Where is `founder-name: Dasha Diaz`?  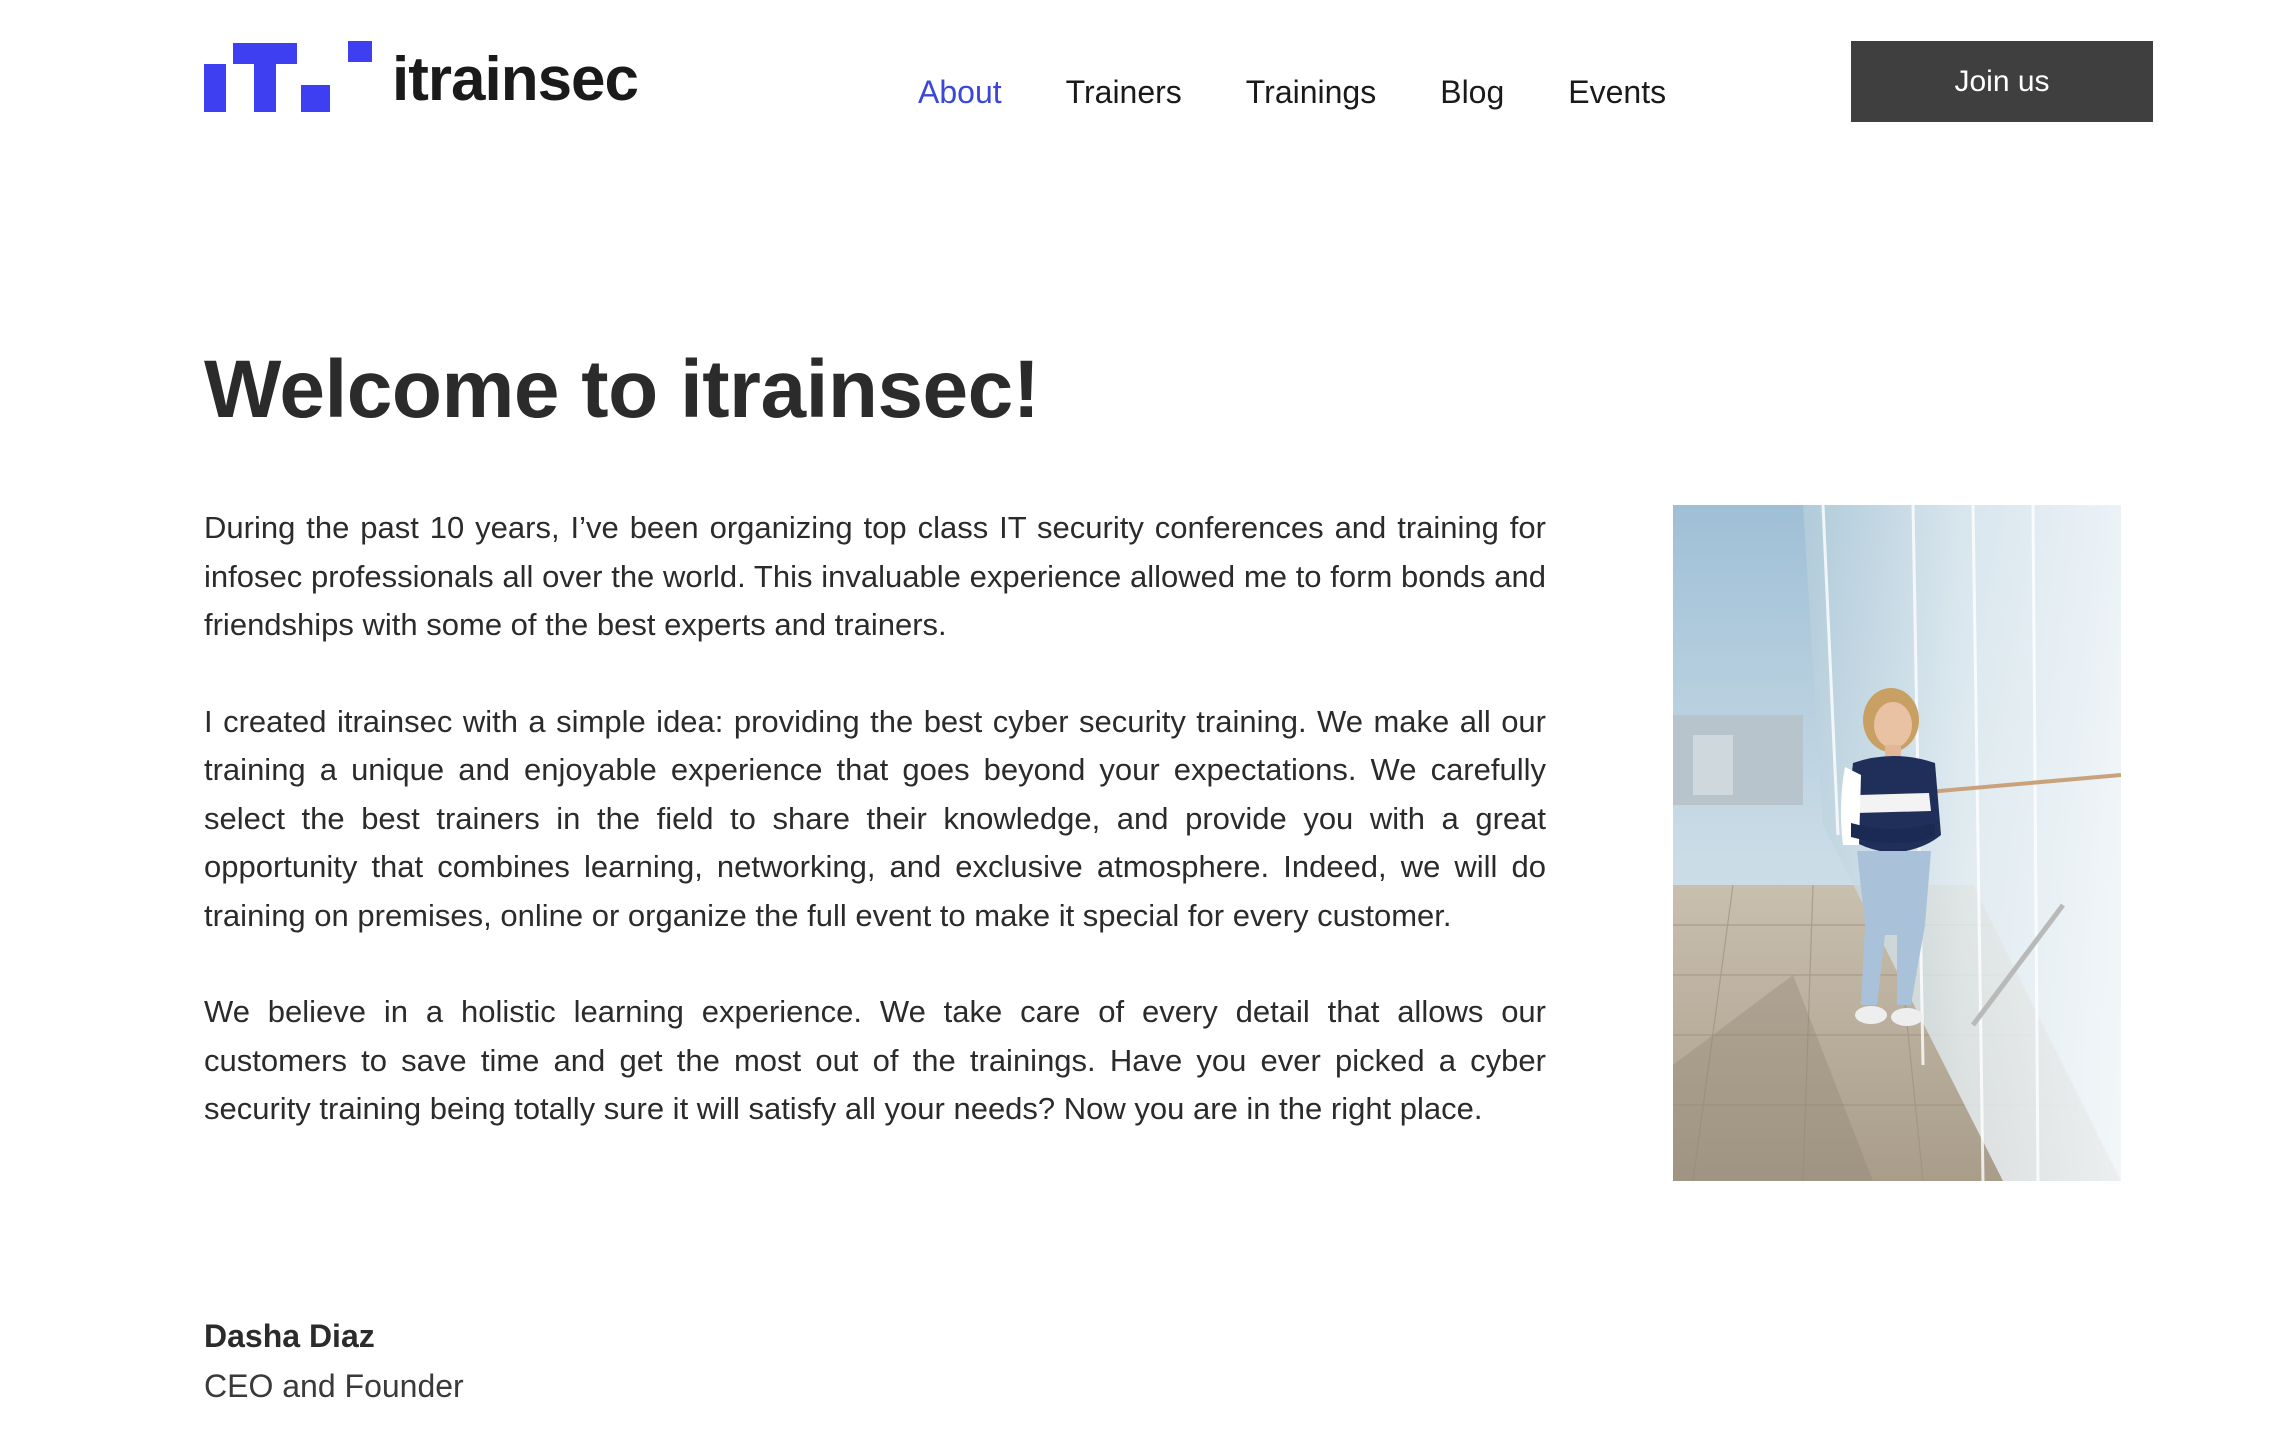
founder-name: Dasha Diaz is located at coordinates (289, 1336).